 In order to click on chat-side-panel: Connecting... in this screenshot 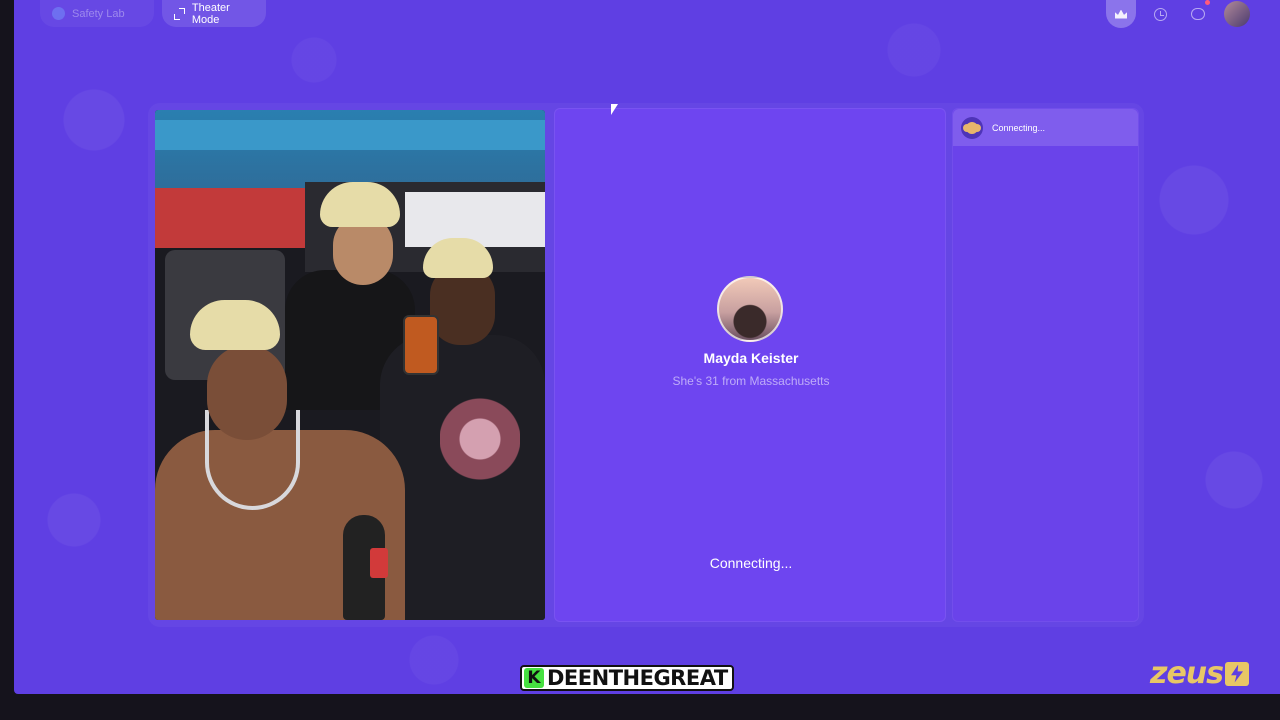, I will do `click(1045, 365)`.